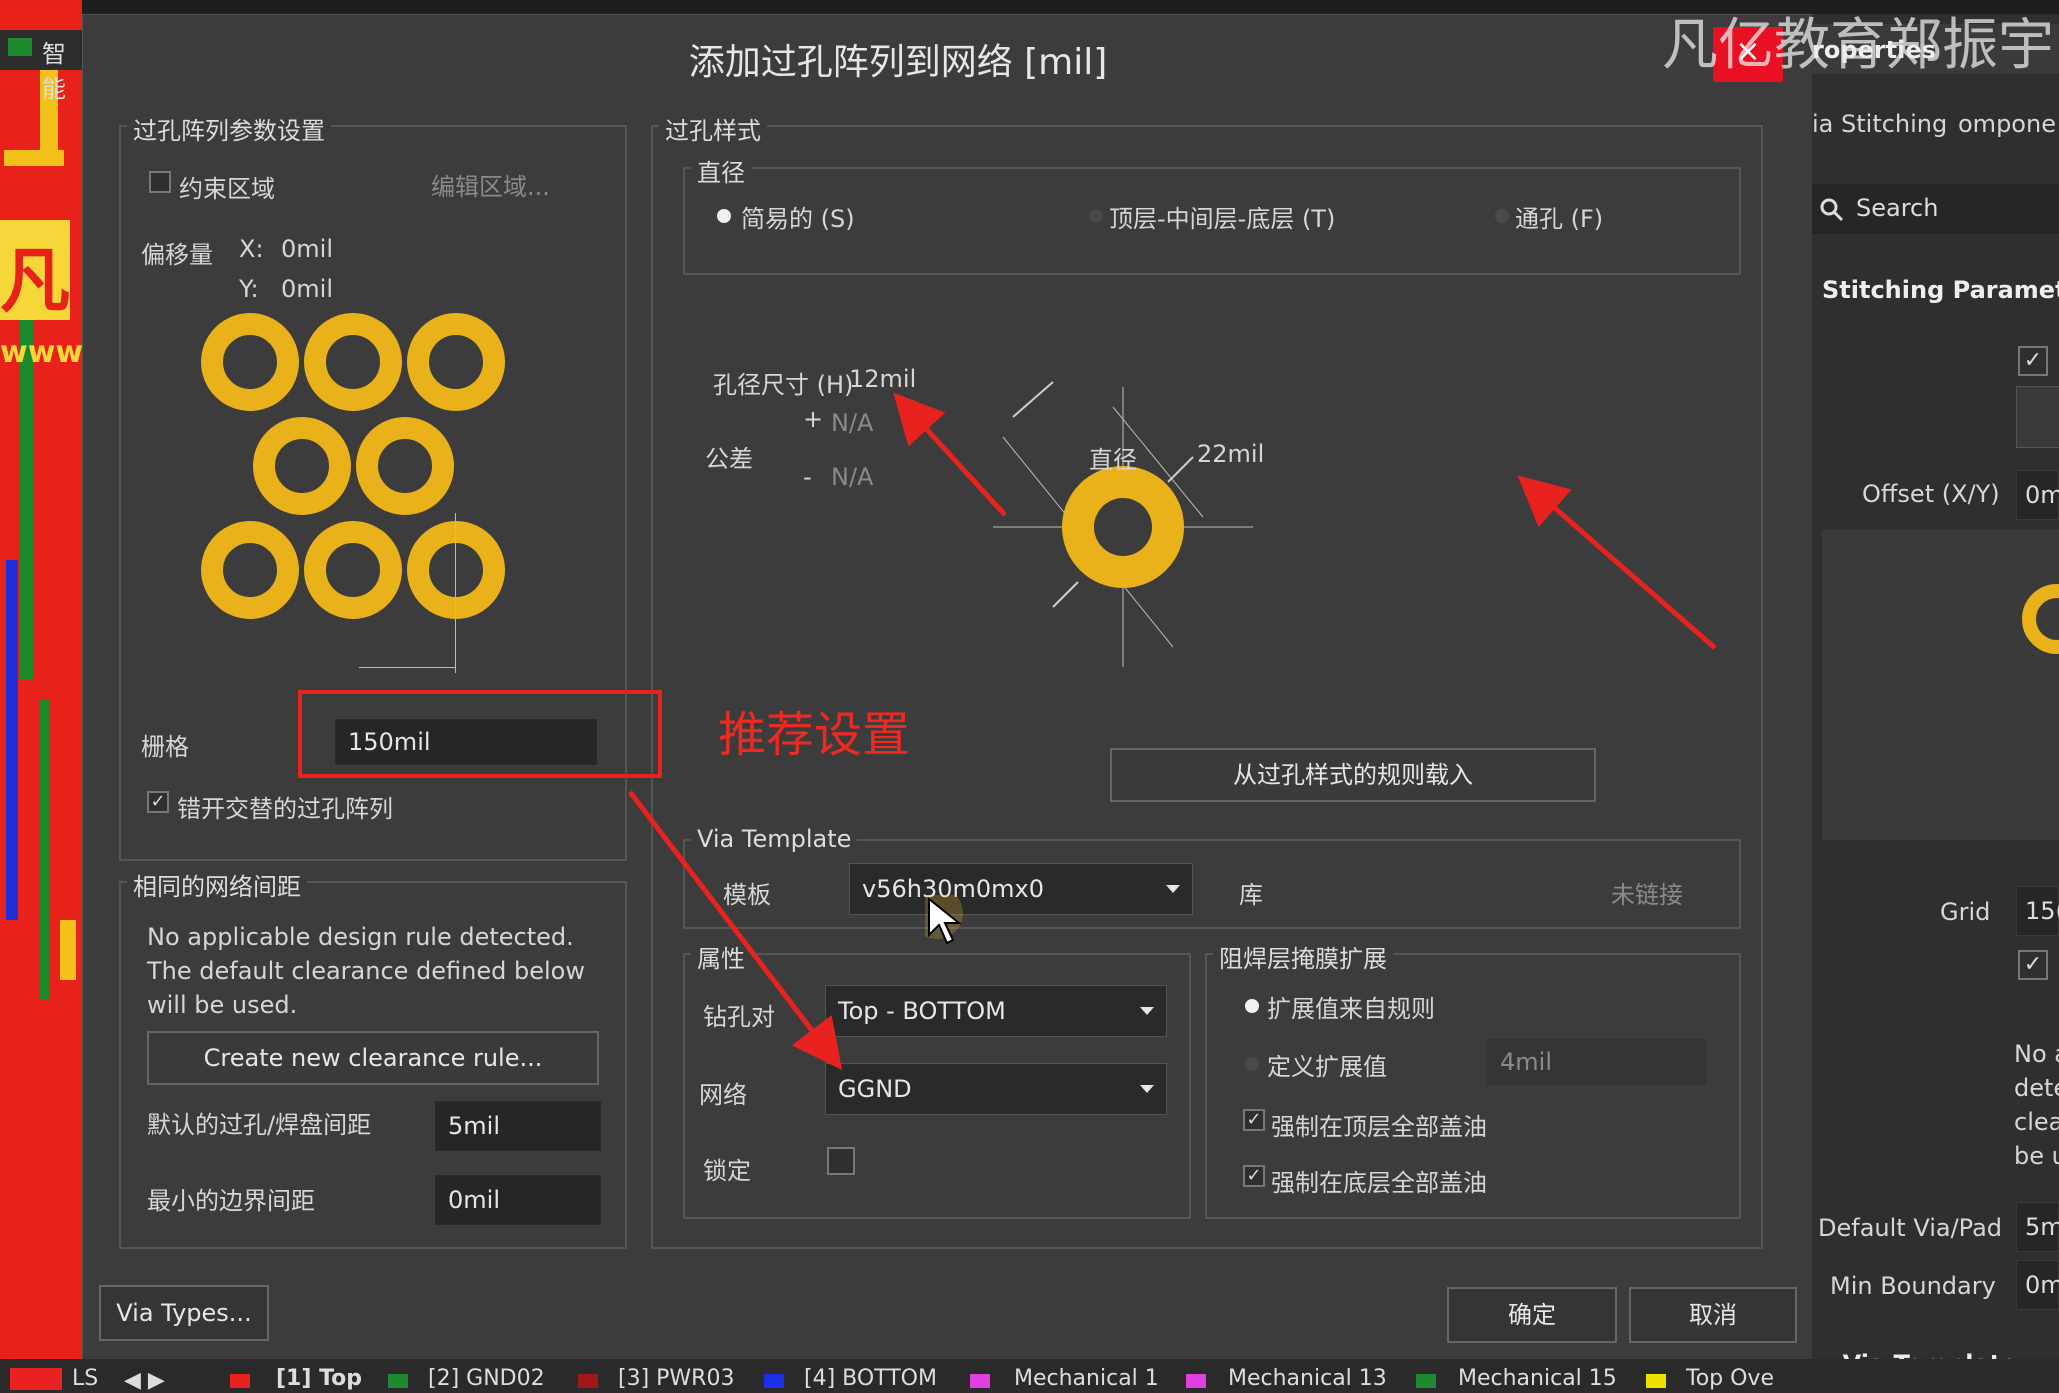  I want to click on load-from-rule-button: 从过孔样式的规则载入, so click(1353, 775).